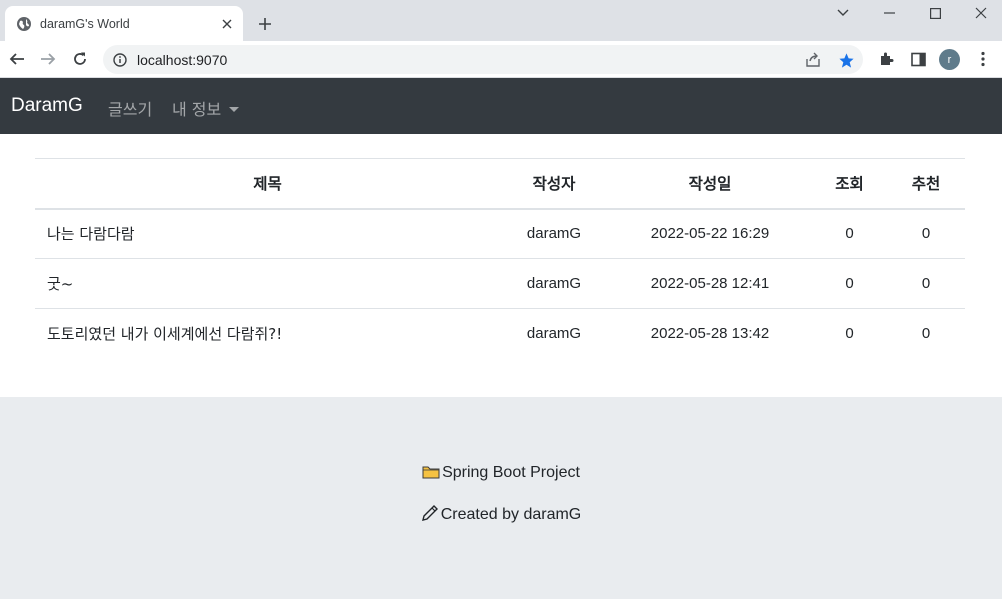 The image size is (1002, 599). What do you see at coordinates (710, 184) in the screenshot?
I see `header-date: 작성일` at bounding box center [710, 184].